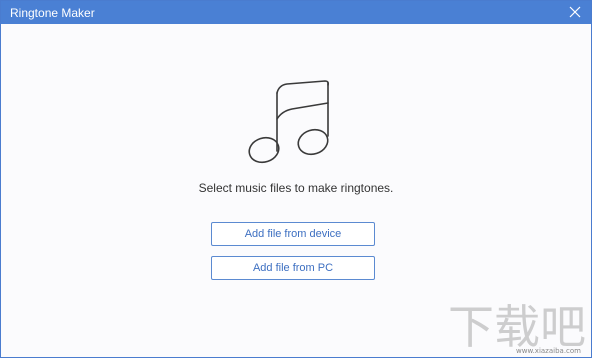  Describe the element at coordinates (548, 351) in the screenshot. I see `watermark-url: www.xiazaiba.com` at that location.